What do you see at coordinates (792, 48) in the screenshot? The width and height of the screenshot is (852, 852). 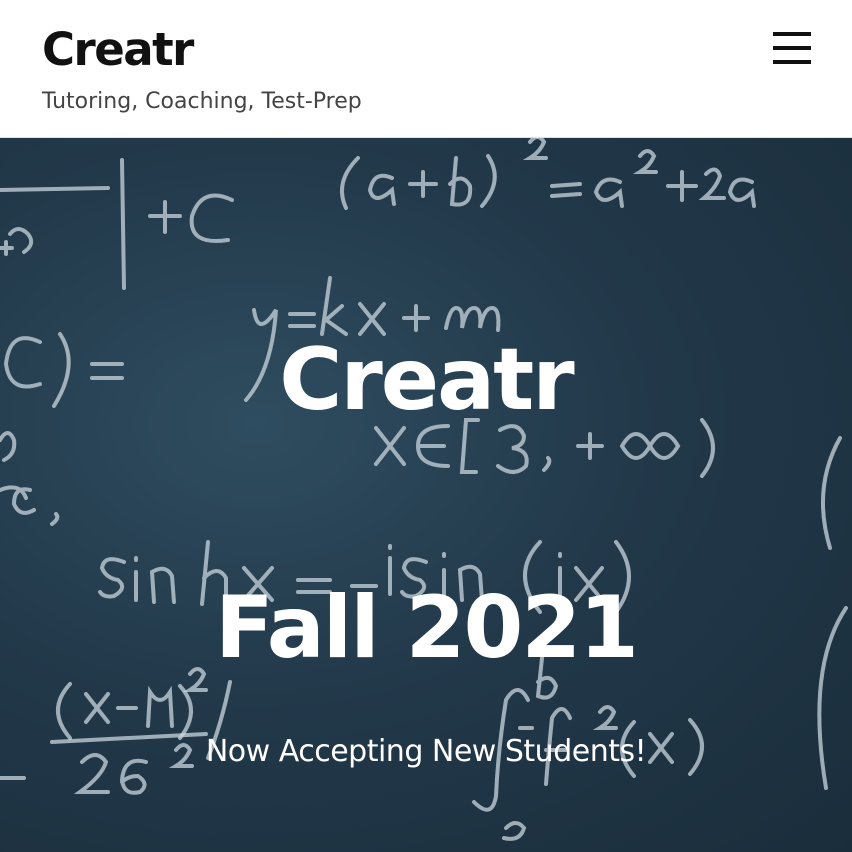 I see `menu-button` at bounding box center [792, 48].